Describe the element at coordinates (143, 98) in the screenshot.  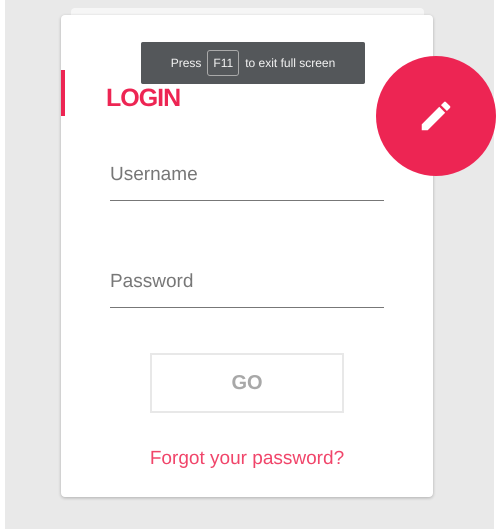
I see `login-title: LOGIN` at that location.